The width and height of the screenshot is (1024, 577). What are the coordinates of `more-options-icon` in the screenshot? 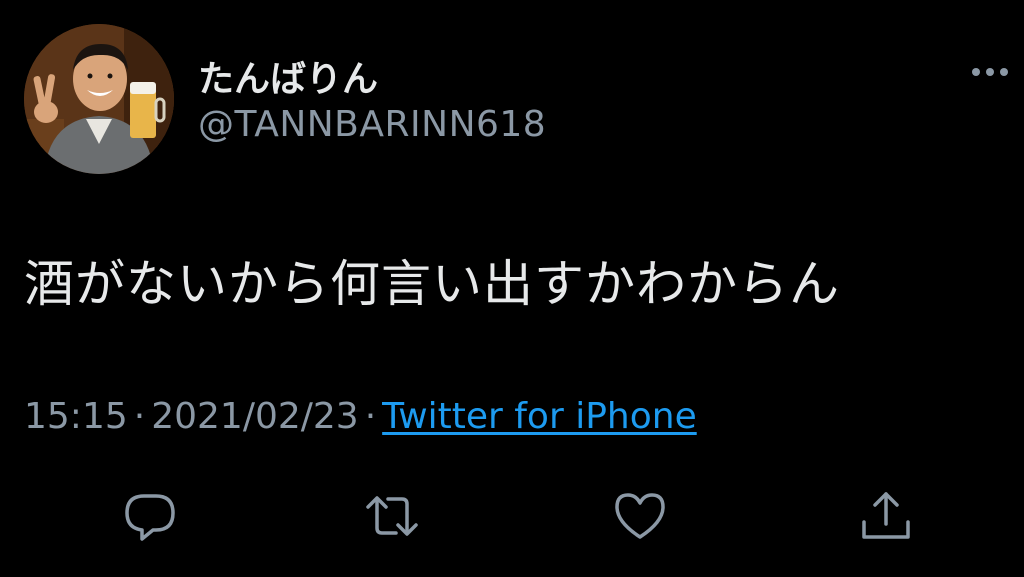 It's located at (990, 72).